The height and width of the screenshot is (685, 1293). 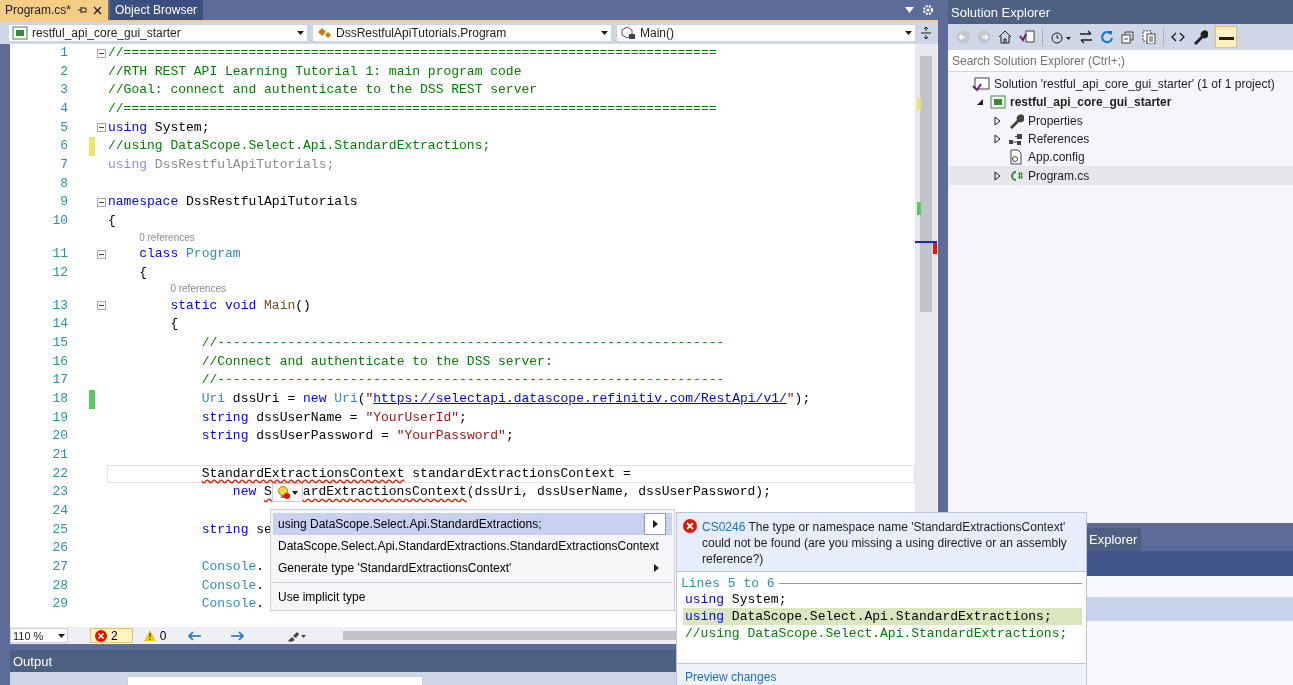 I want to click on menu-item: DataScope.Select.Api.StandardExtractions.StandardExtractionsContext, so click(x=472, y=546).